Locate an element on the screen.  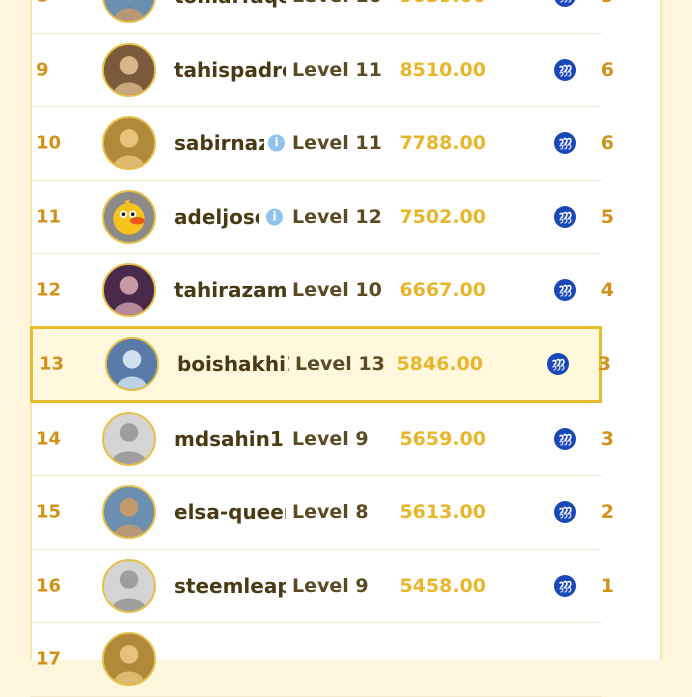
leaderboard-row: 10 sabirnaz i Level 11 7788.00 6 is located at coordinates (322, 144).